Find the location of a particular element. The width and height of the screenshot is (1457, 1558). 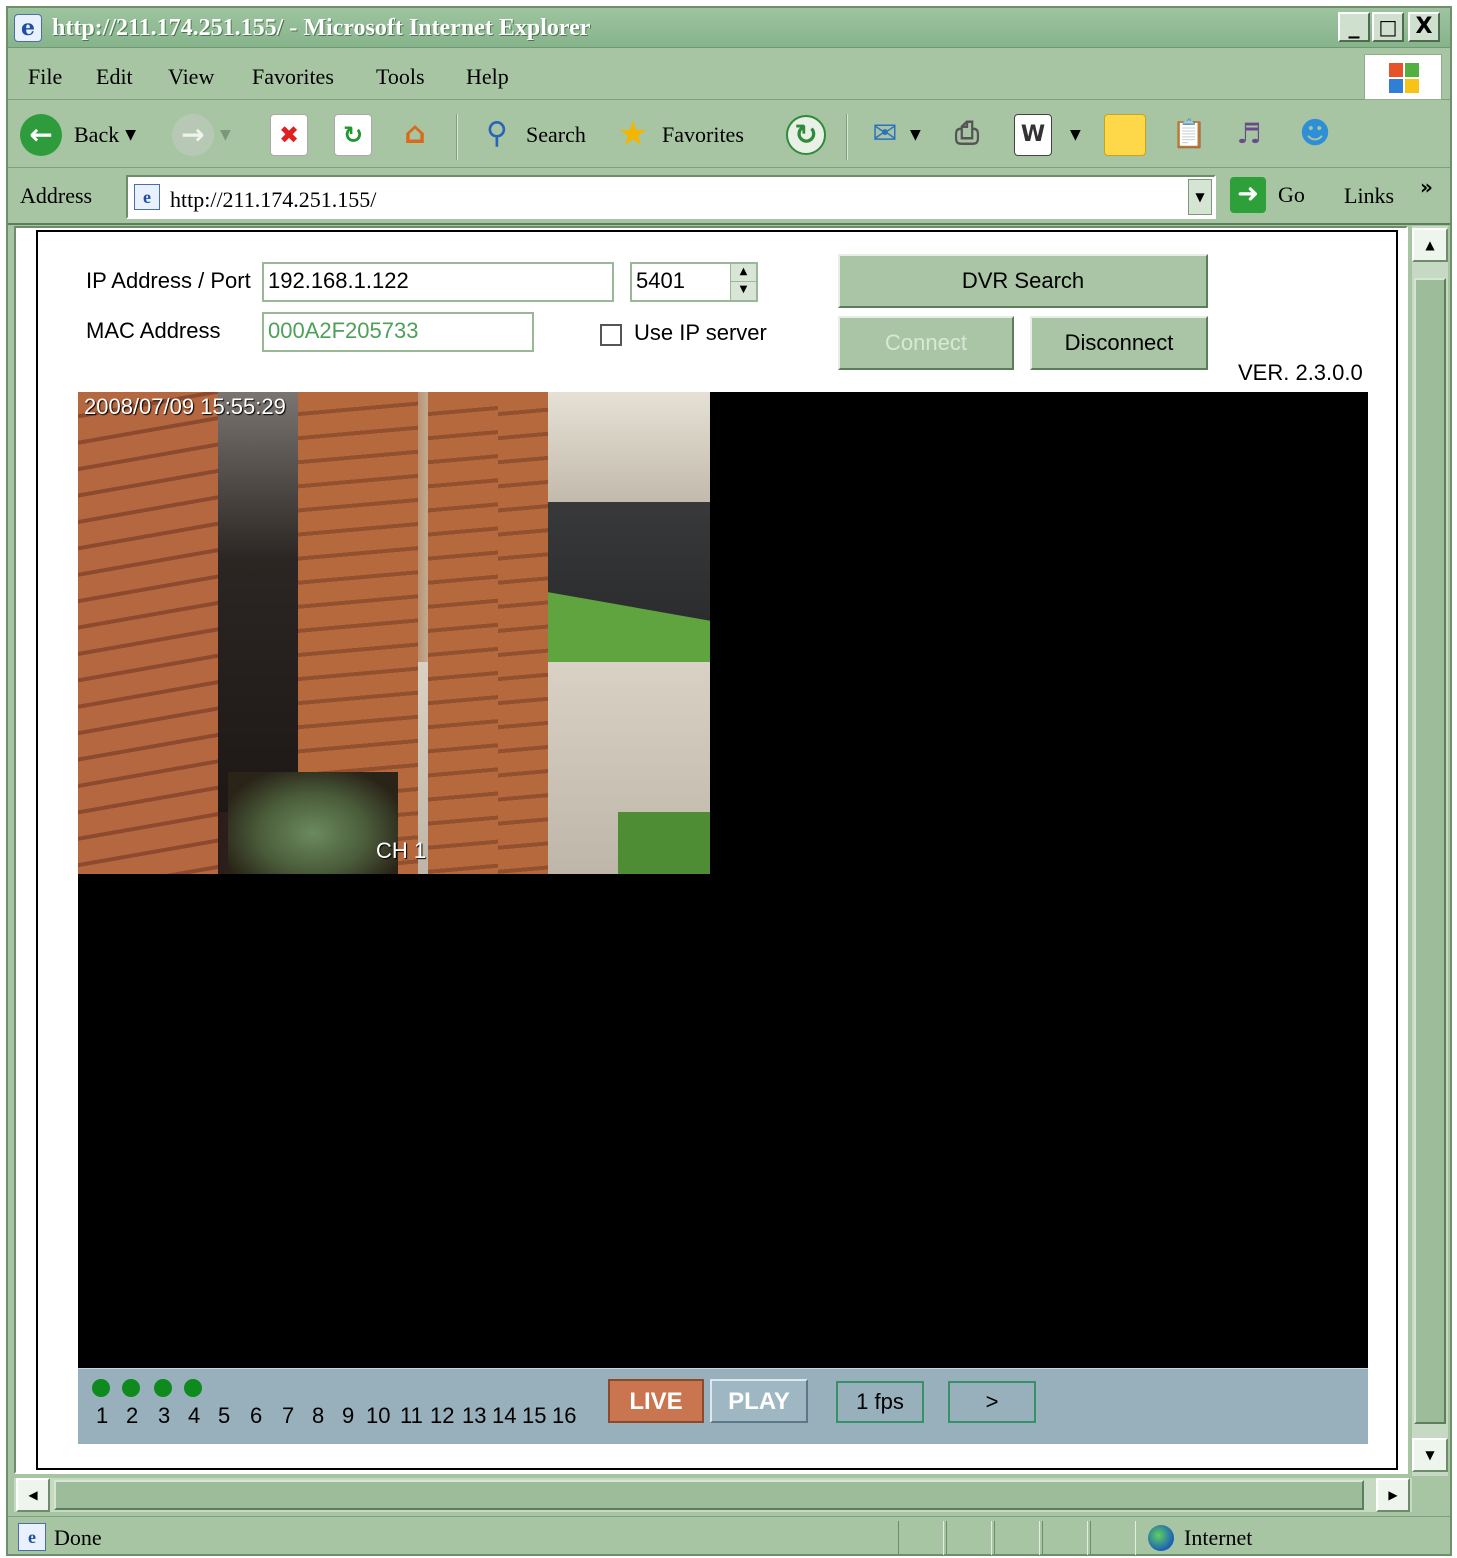

go-label: Go is located at coordinates (1291, 194).